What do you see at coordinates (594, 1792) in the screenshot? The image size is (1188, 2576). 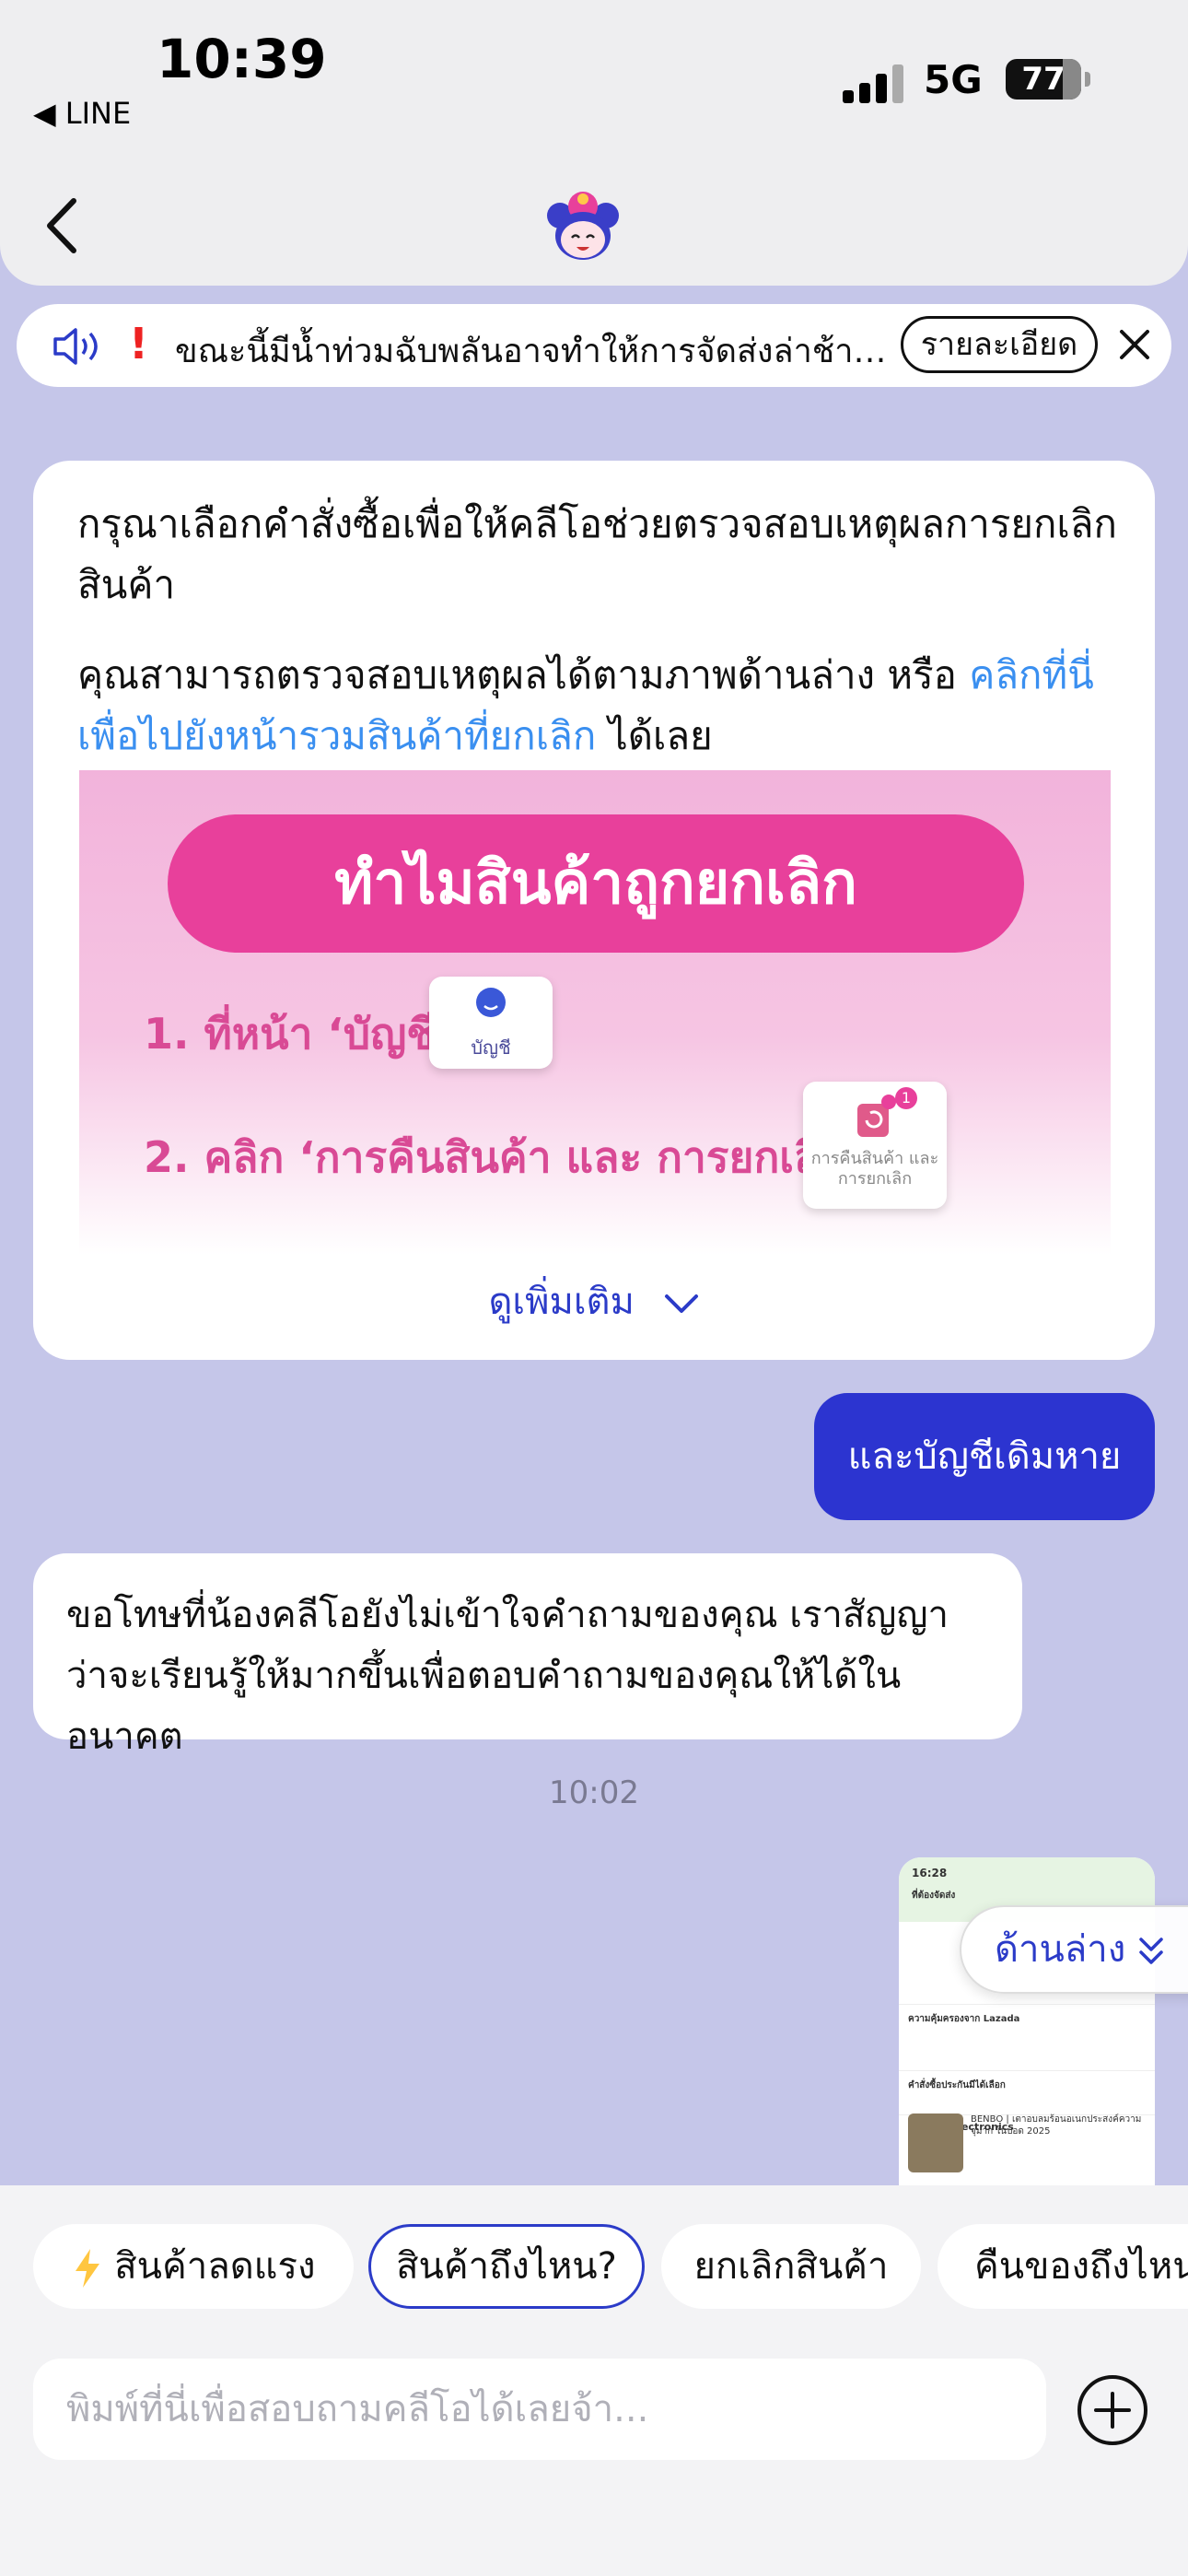 I see `message-timestamp: 10:02` at bounding box center [594, 1792].